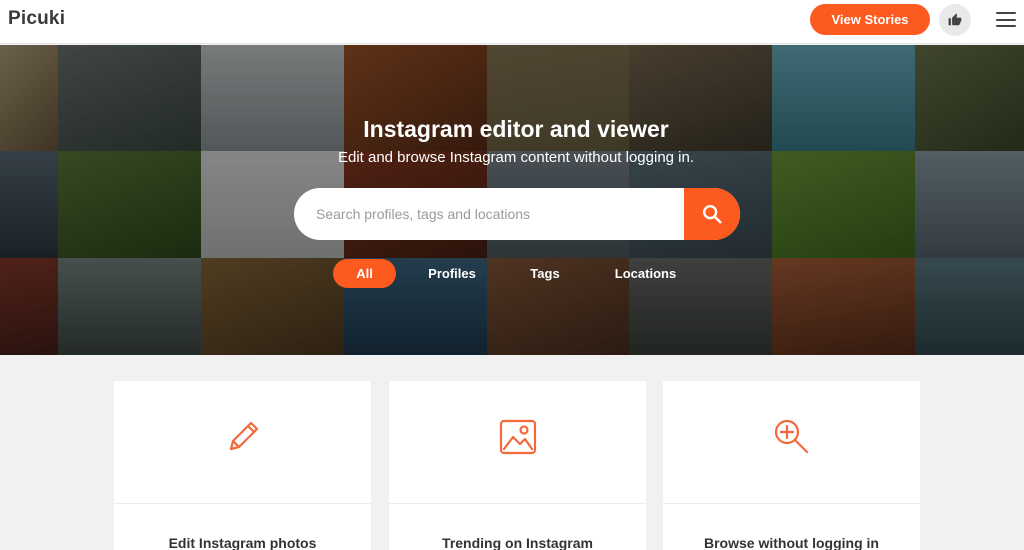 This screenshot has width=1024, height=550. Describe the element at coordinates (512, 22) in the screenshot. I see `top-navbar: Picuki View Stories` at that location.